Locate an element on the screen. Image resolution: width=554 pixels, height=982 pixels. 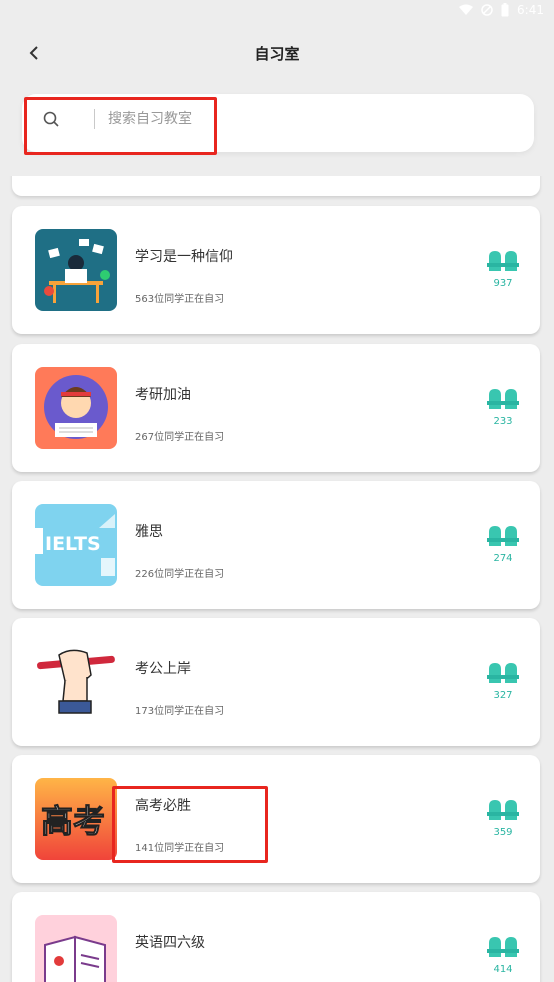
room-name: 学习是一种信仰 is located at coordinates (184, 257).